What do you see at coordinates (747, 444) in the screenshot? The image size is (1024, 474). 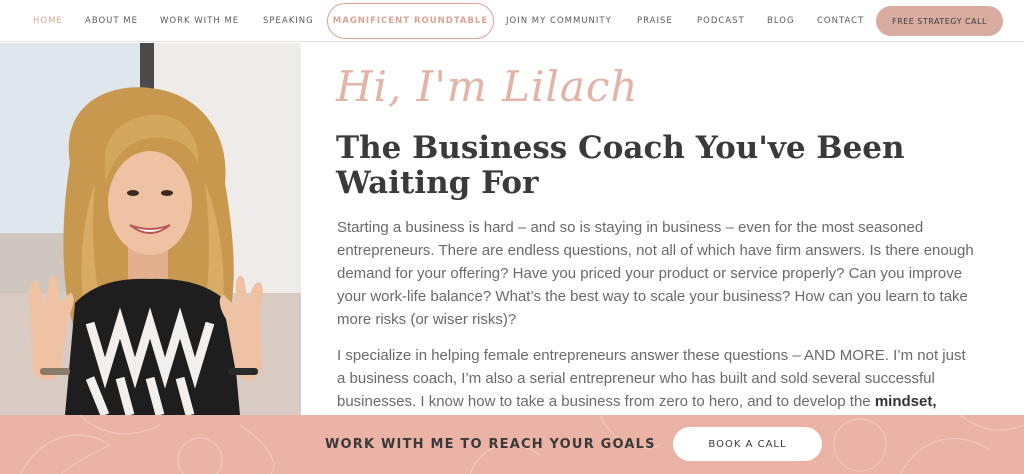 I see `book-a-call-button: BOOK A CALL` at bounding box center [747, 444].